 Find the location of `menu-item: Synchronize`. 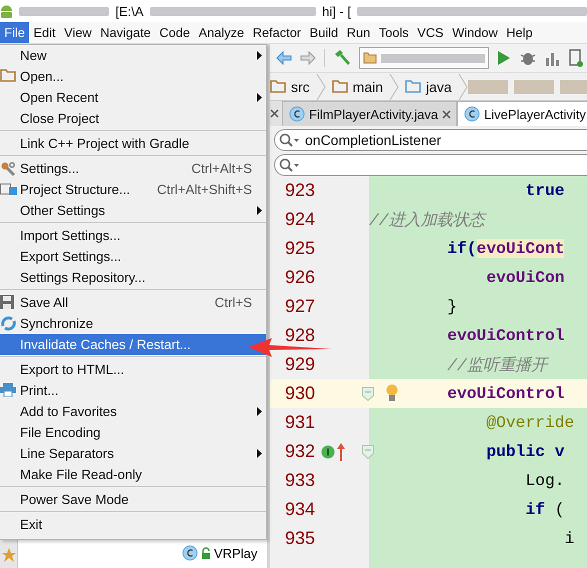

menu-item: Synchronize is located at coordinates (133, 323).